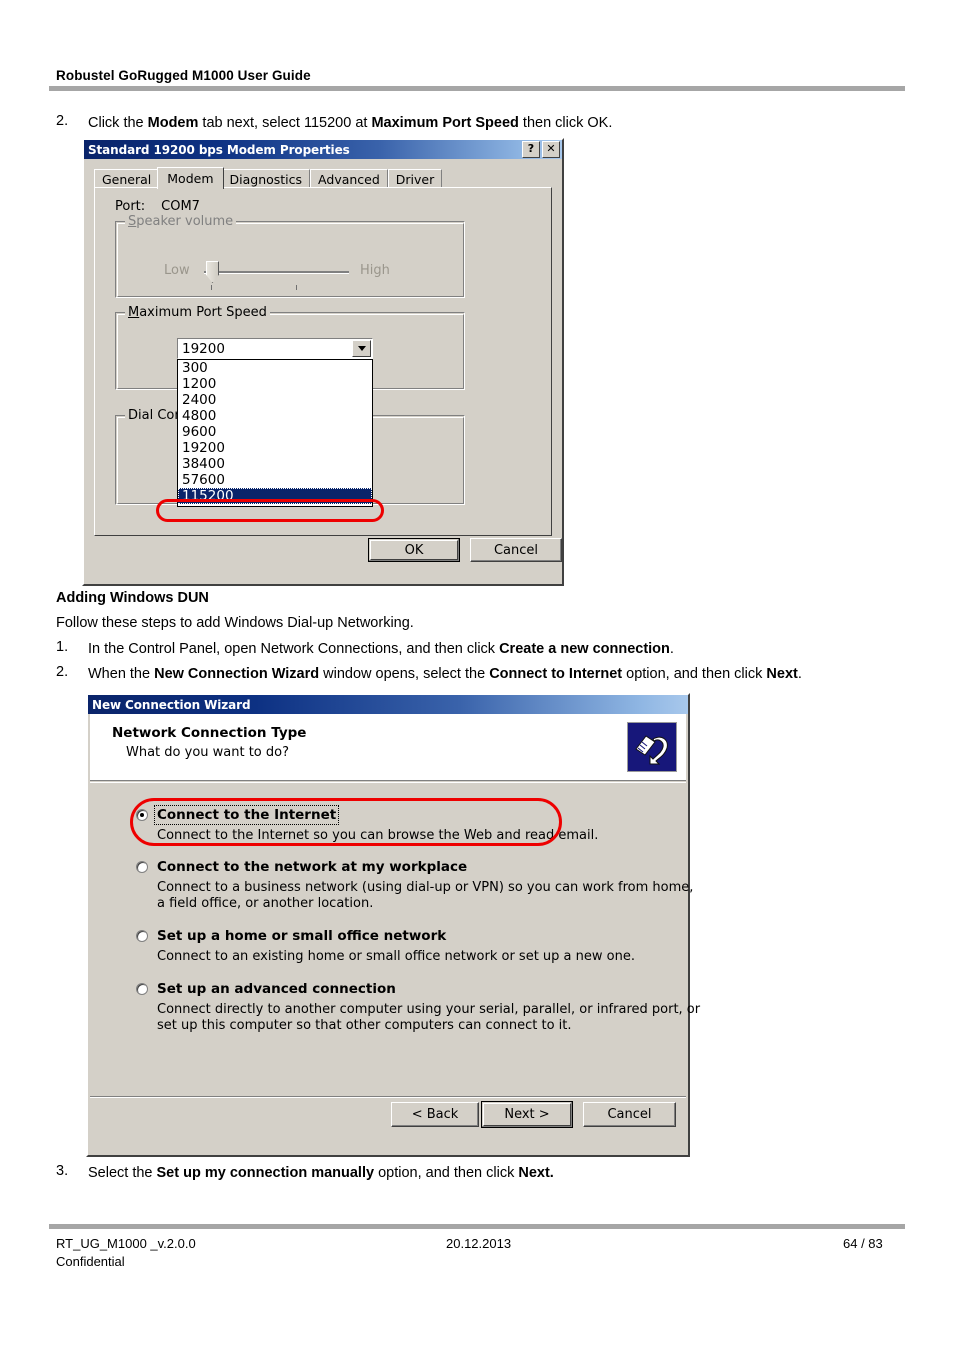 This screenshot has width=954, height=1350. I want to click on option-title: Connect to the network at my workplace, so click(312, 867).